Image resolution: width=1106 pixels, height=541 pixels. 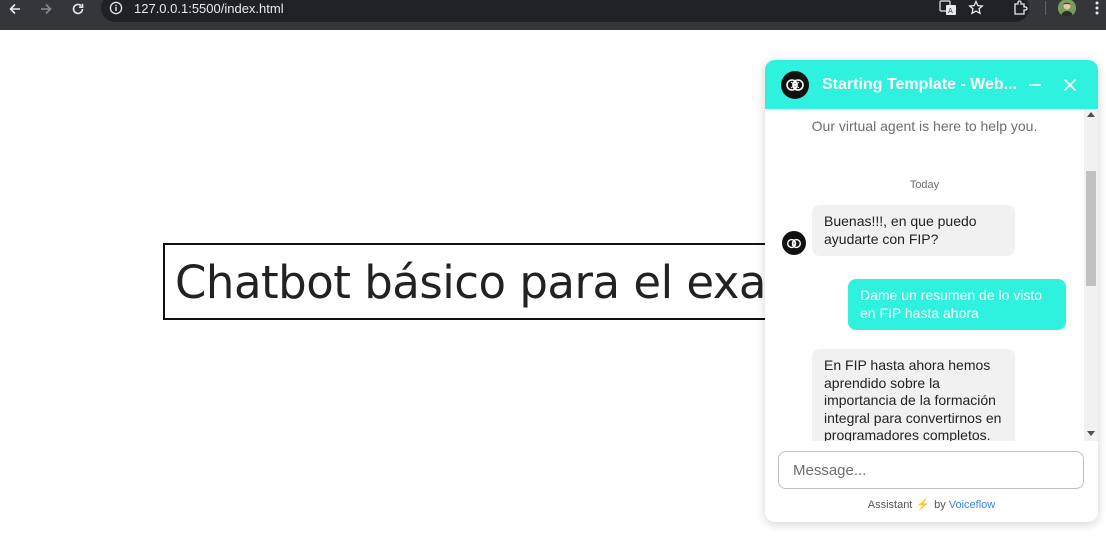 What do you see at coordinates (923, 505) in the screenshot?
I see `lightning-icon: ⚡` at bounding box center [923, 505].